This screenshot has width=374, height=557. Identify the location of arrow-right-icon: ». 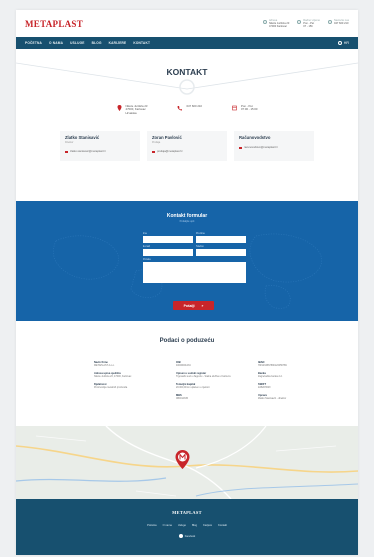
(202, 305).